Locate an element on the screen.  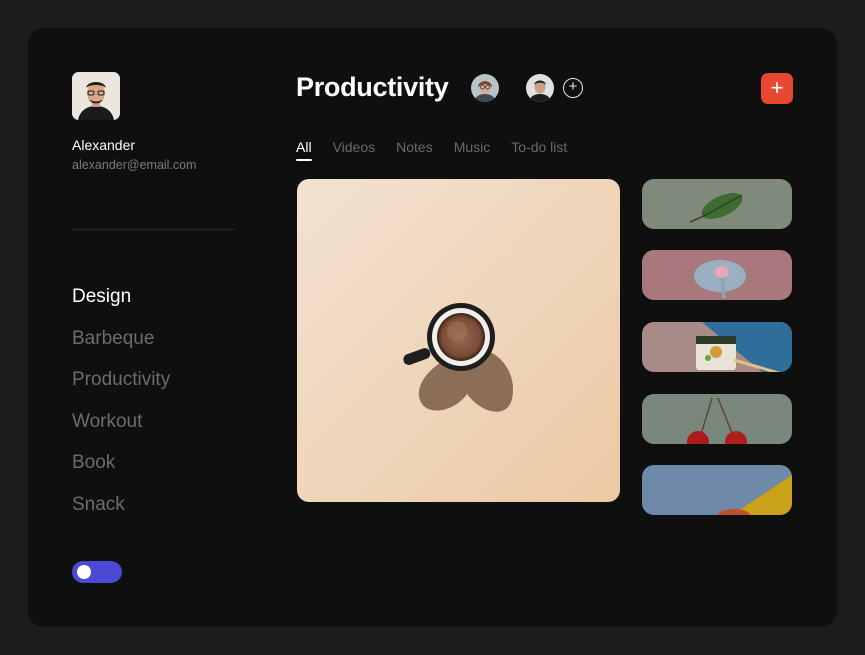
sidebar-item-snack: Snack is located at coordinates (121, 514).